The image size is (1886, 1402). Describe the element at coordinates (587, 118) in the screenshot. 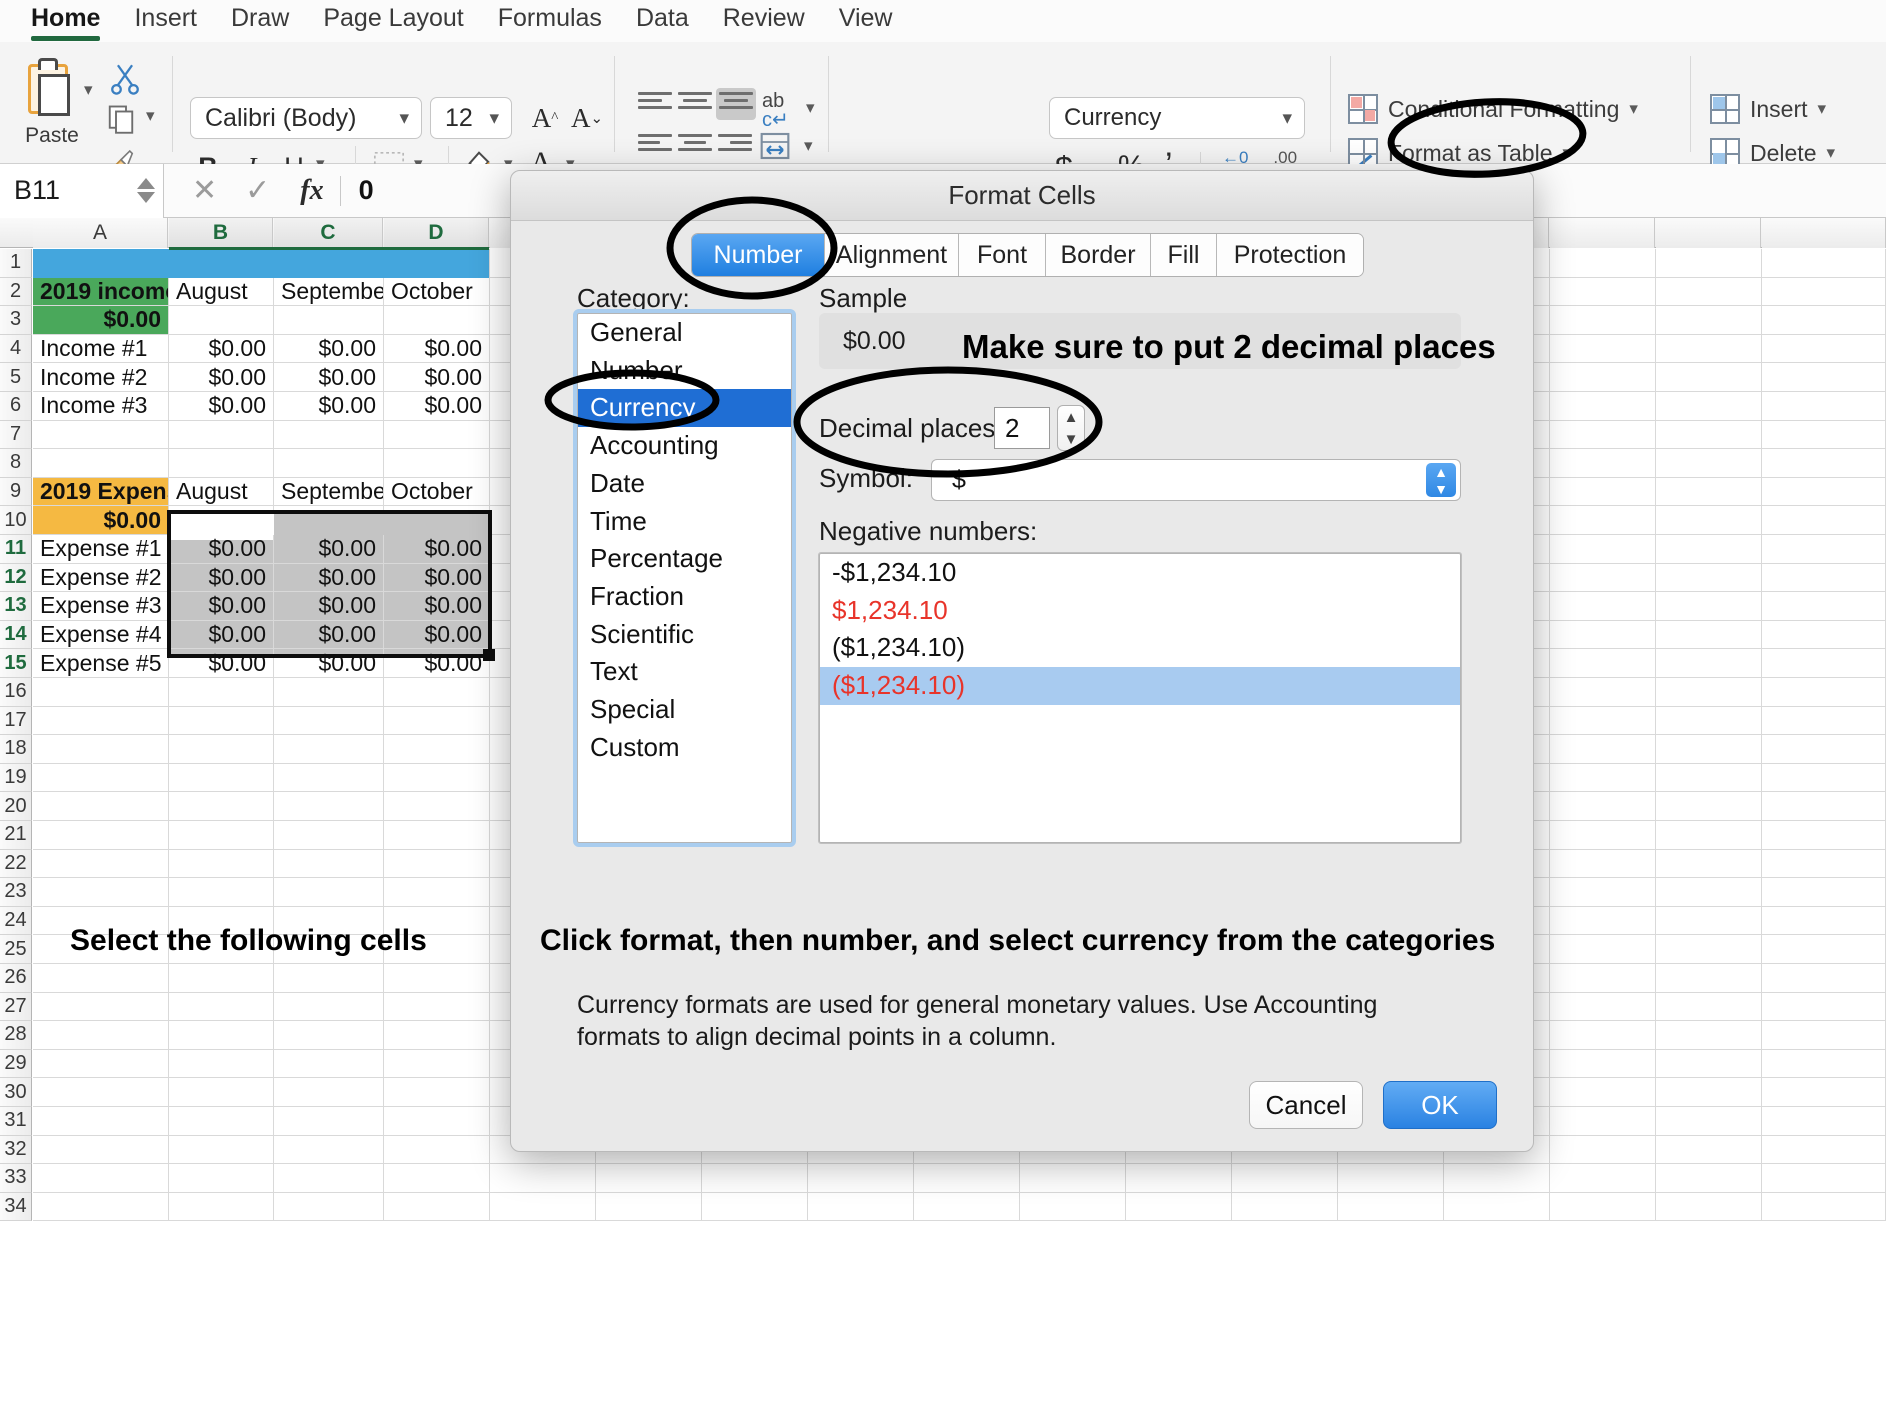

I see `decrease-font-size-button: A ⌄` at that location.